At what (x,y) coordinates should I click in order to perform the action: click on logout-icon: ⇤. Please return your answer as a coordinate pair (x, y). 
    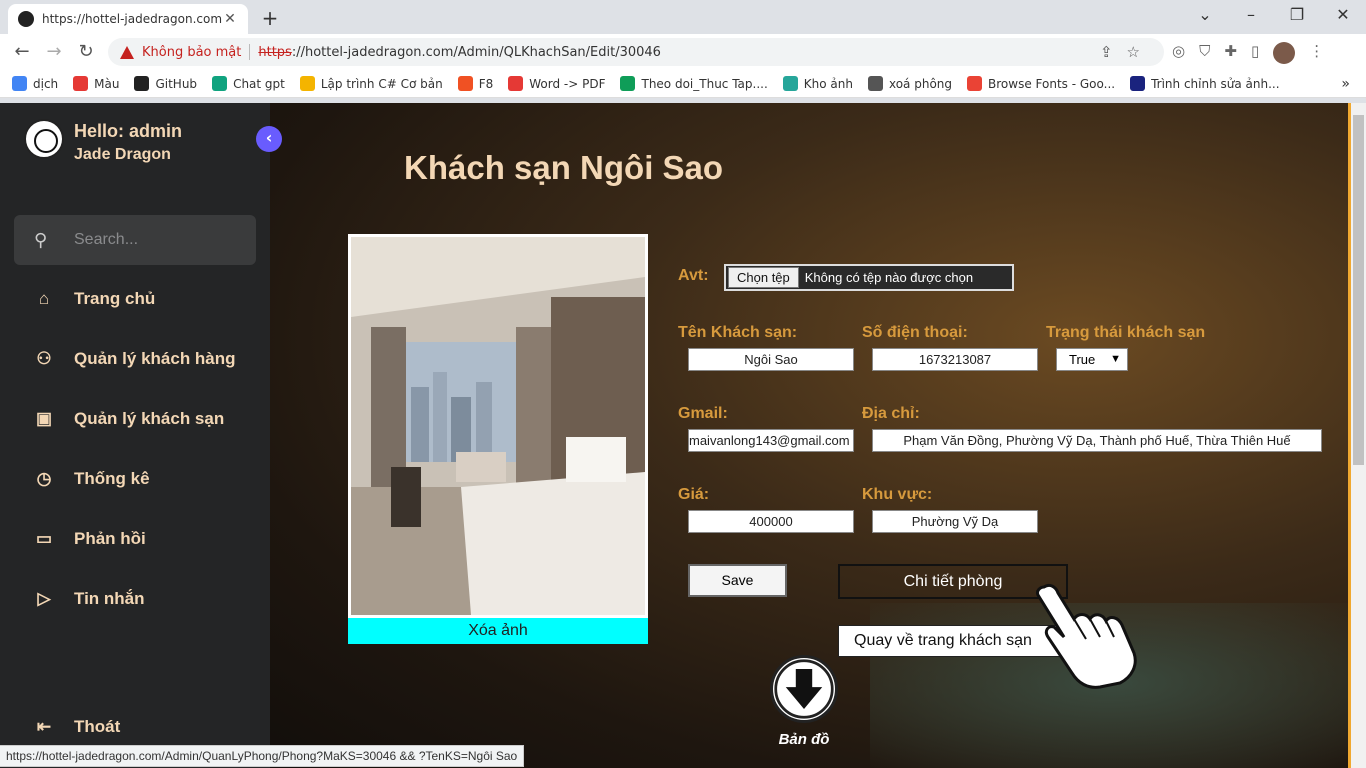
    Looking at the image, I should click on (44, 726).